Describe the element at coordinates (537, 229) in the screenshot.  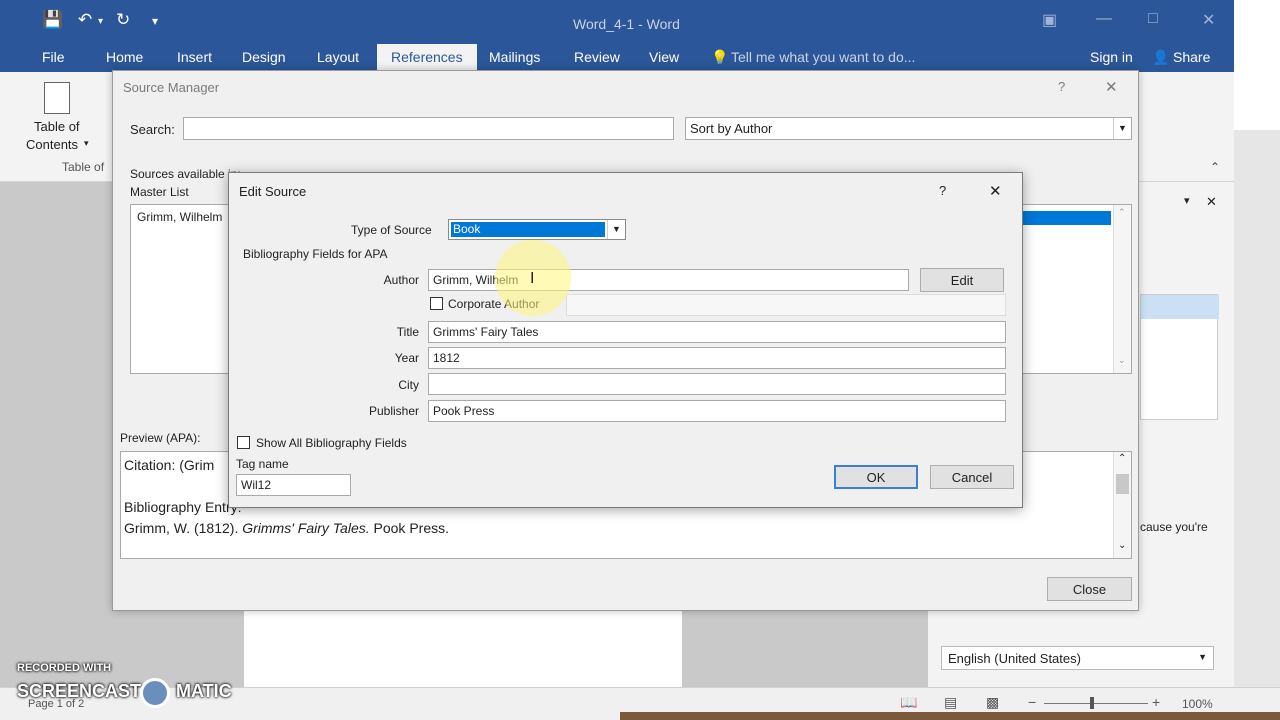
I see `type-of-source-select: Book ▼` at that location.